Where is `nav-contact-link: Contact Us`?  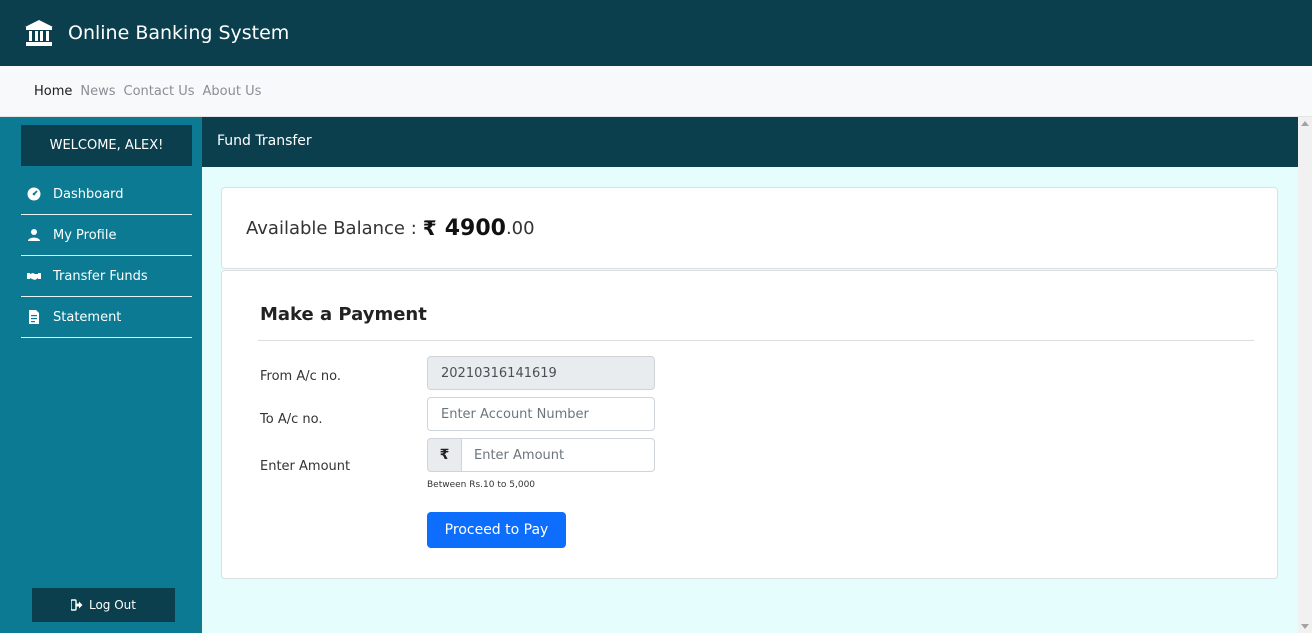
nav-contact-link: Contact Us is located at coordinates (159, 91).